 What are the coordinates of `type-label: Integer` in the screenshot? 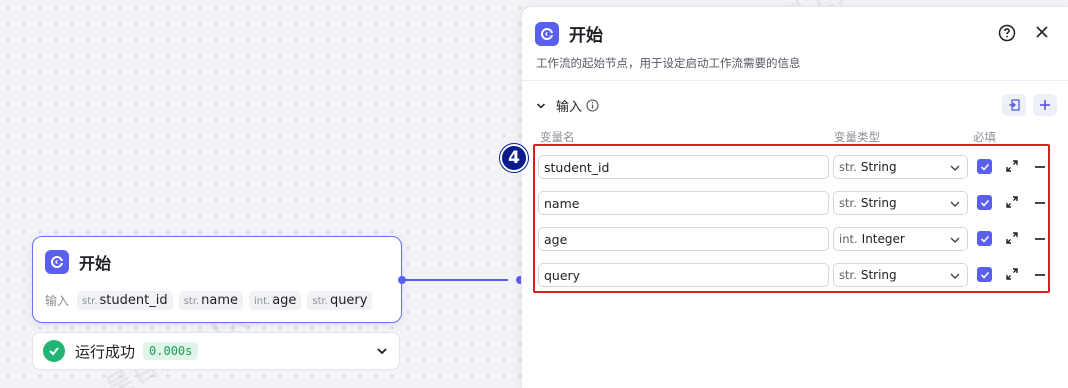 It's located at (883, 239).